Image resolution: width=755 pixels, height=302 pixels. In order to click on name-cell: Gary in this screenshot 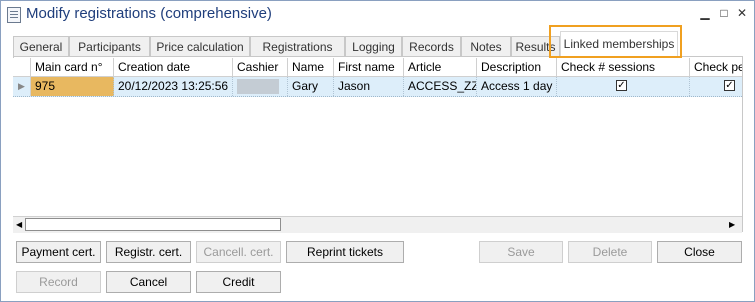, I will do `click(311, 86)`.